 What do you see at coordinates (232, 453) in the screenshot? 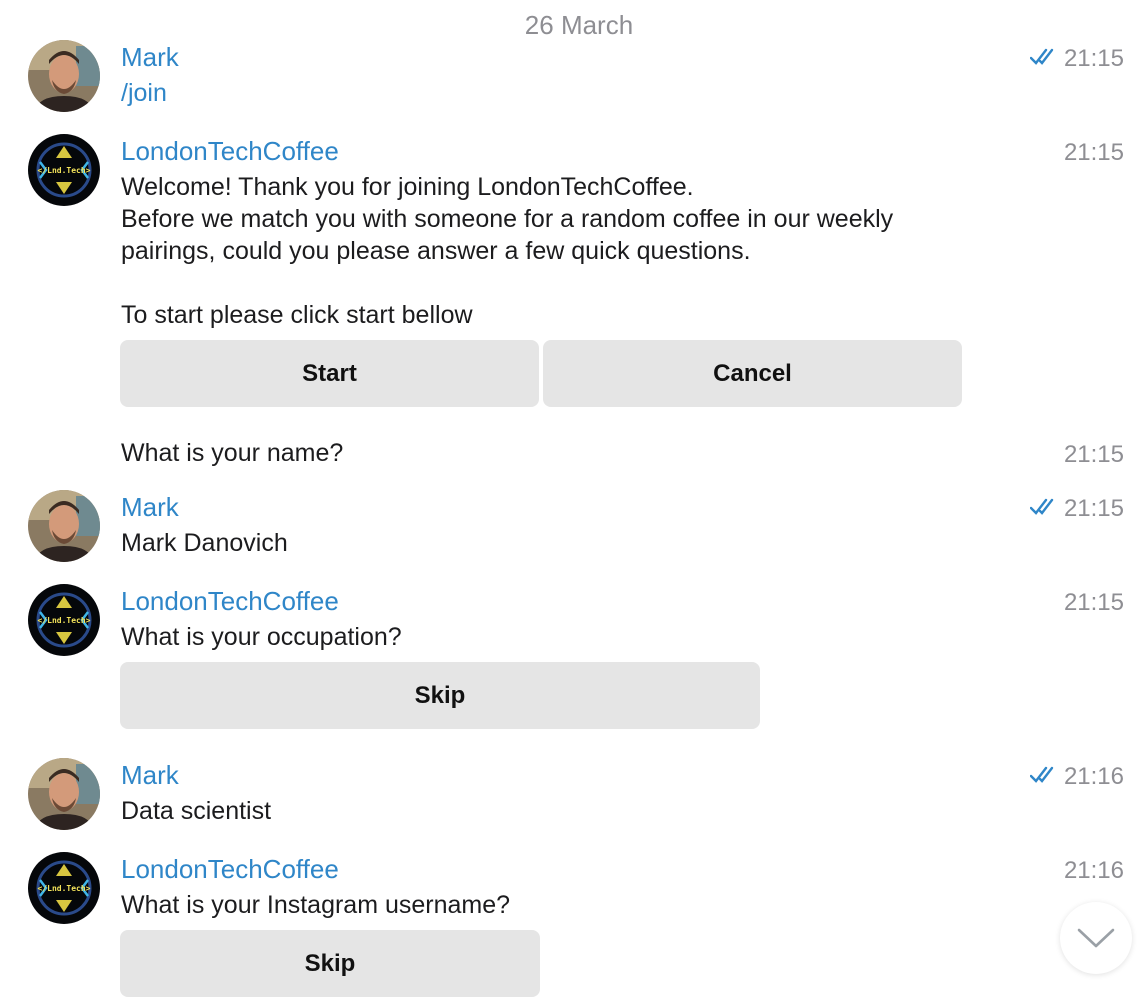
I see `message-text: What is your name?` at bounding box center [232, 453].